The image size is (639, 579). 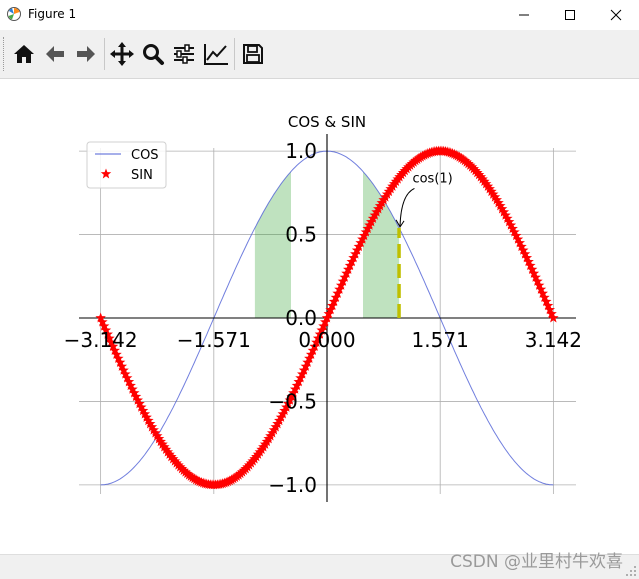 I want to click on forward-button, so click(x=86, y=54).